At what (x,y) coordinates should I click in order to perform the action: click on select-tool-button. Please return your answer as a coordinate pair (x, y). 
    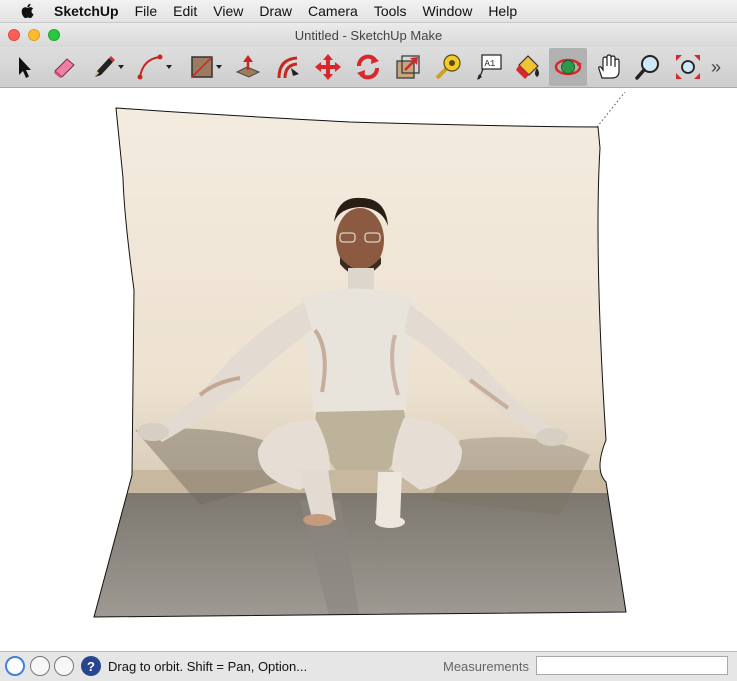
    Looking at the image, I should click on (24, 67).